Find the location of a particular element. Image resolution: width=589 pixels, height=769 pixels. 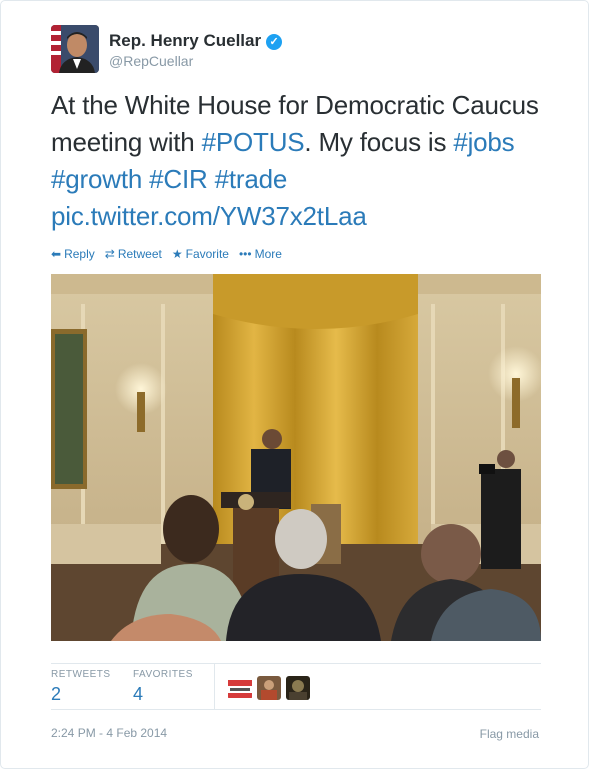

favorite-star-icon: ★ is located at coordinates (177, 254).